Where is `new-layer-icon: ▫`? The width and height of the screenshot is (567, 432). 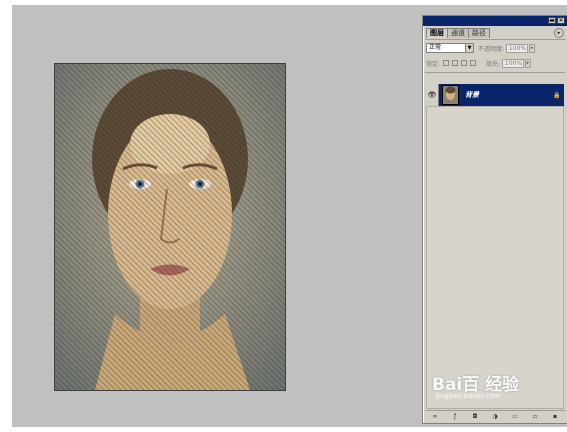
new-layer-icon: ▫ is located at coordinates (535, 416).